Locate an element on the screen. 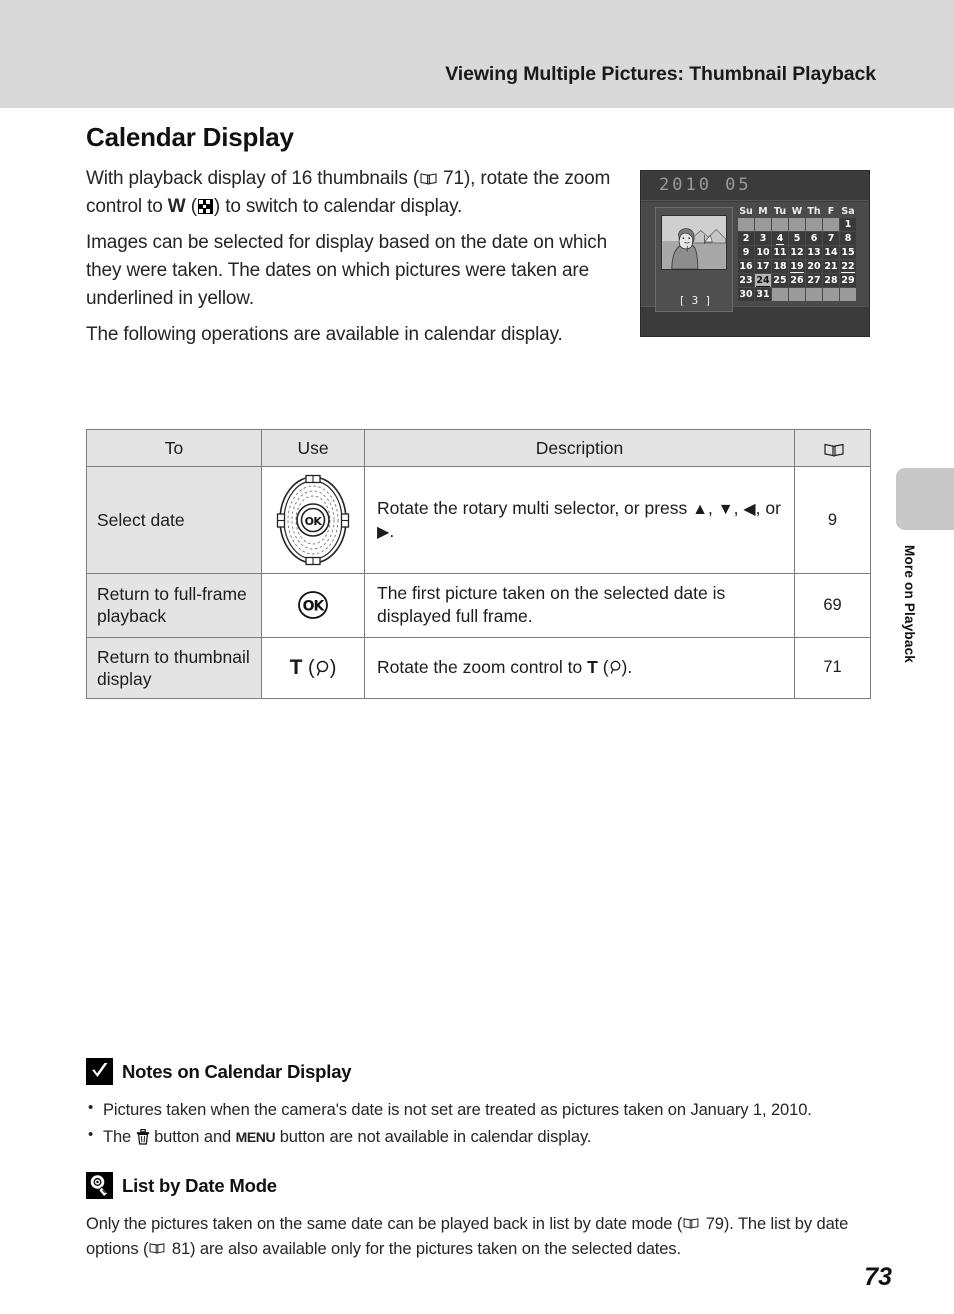 The width and height of the screenshot is (954, 1314). operations-header-reference is located at coordinates (832, 448).